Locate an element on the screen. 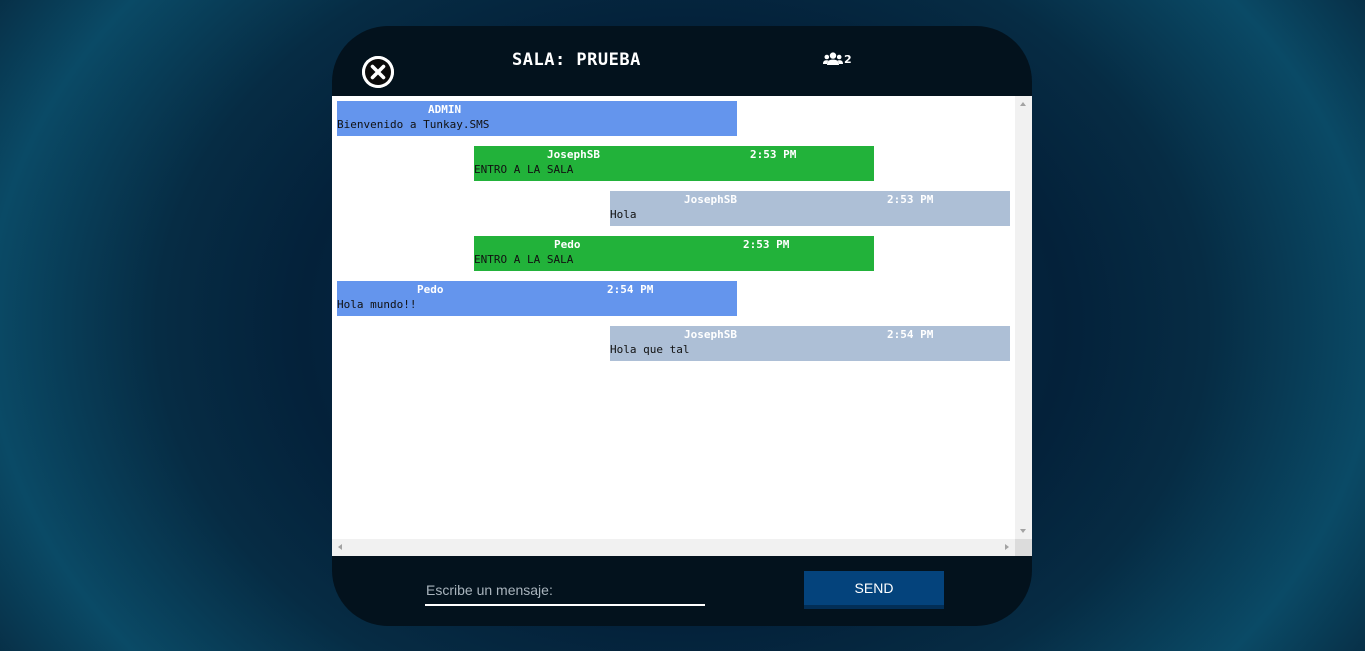  scrollbar-corner is located at coordinates (1023, 547).